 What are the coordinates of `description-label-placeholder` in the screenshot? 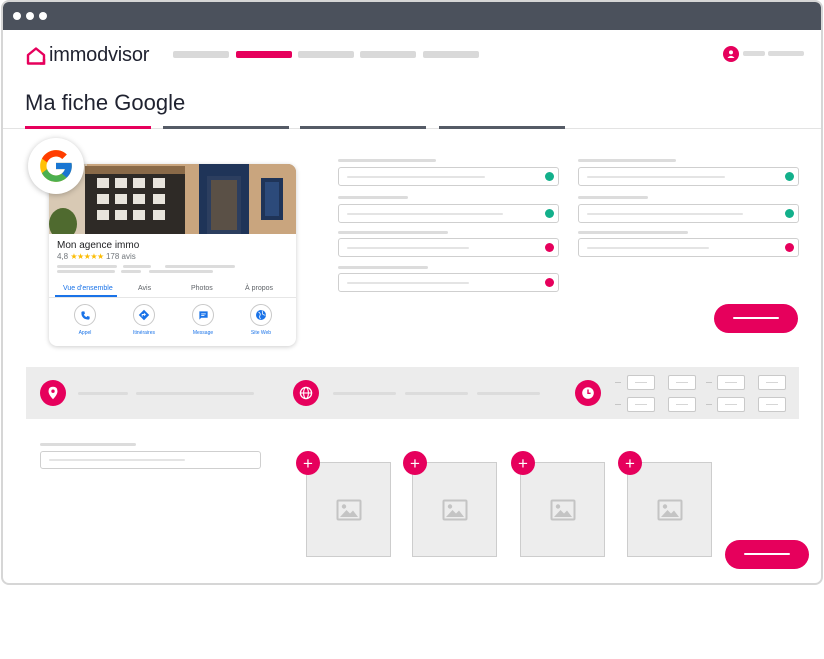 It's located at (88, 444).